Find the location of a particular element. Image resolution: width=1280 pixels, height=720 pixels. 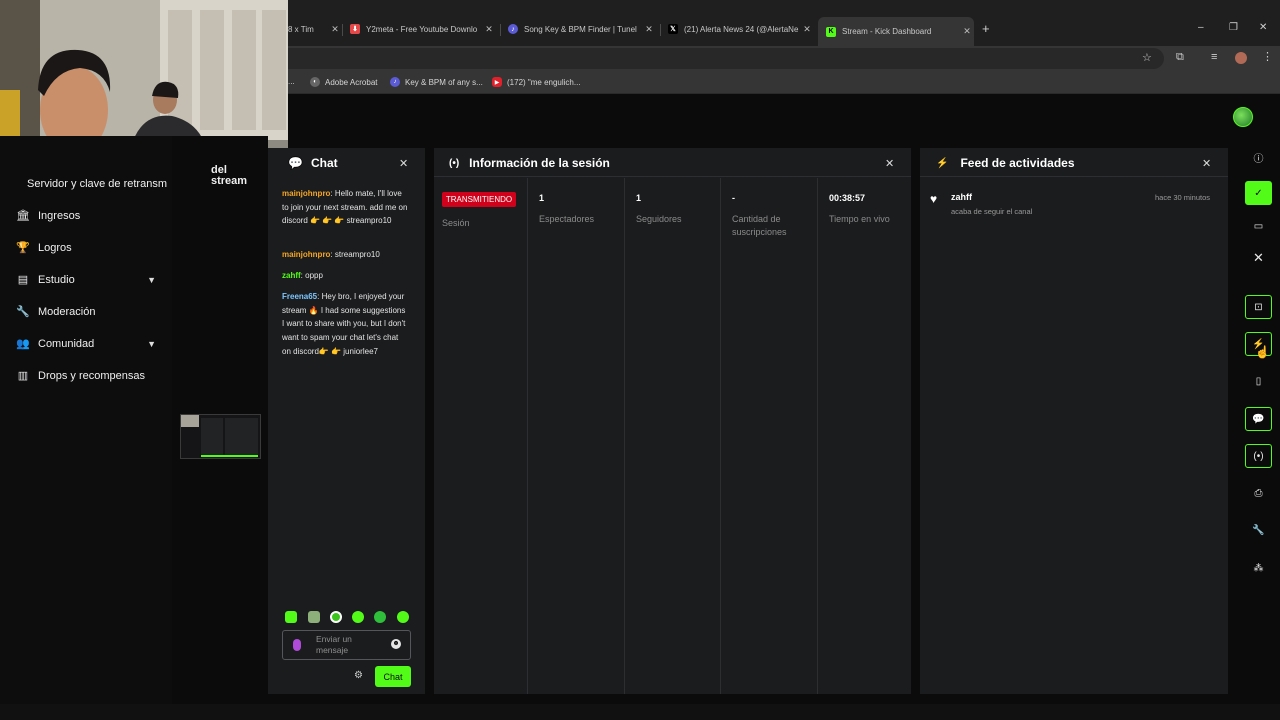

sidebar-item-logros: 🏆 Logros is located at coordinates (86, 248).